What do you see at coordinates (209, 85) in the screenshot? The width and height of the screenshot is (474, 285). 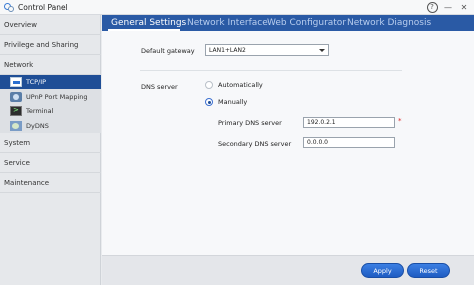 I see `dns-automatic-radio` at bounding box center [209, 85].